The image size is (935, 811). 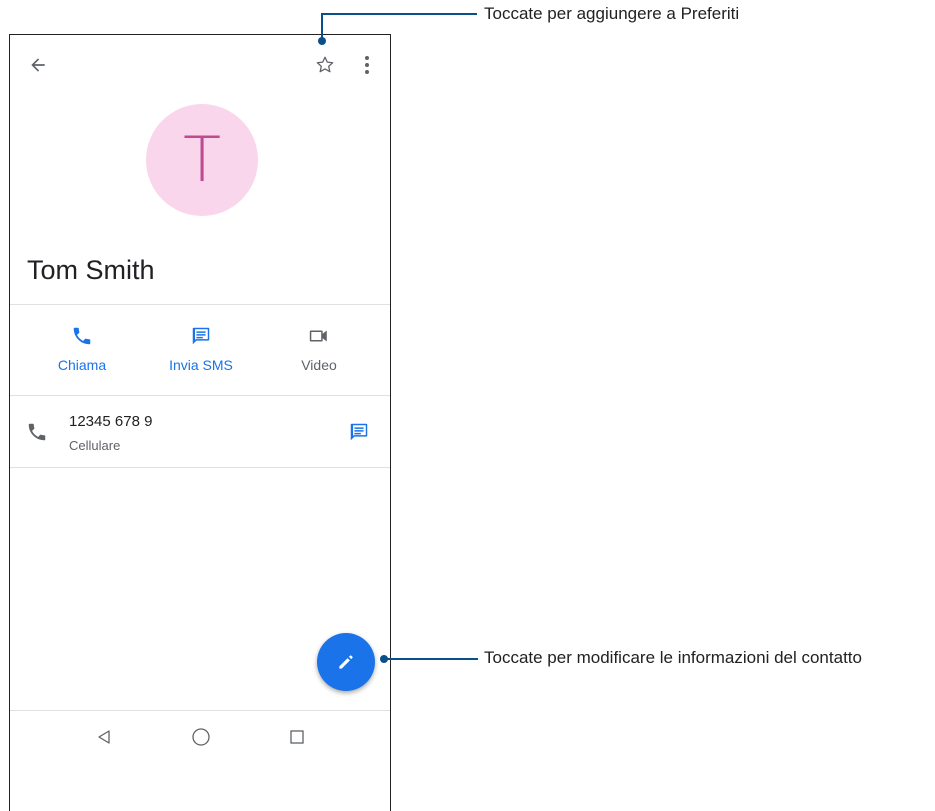 What do you see at coordinates (297, 737) in the screenshot?
I see `recents-nav-icon` at bounding box center [297, 737].